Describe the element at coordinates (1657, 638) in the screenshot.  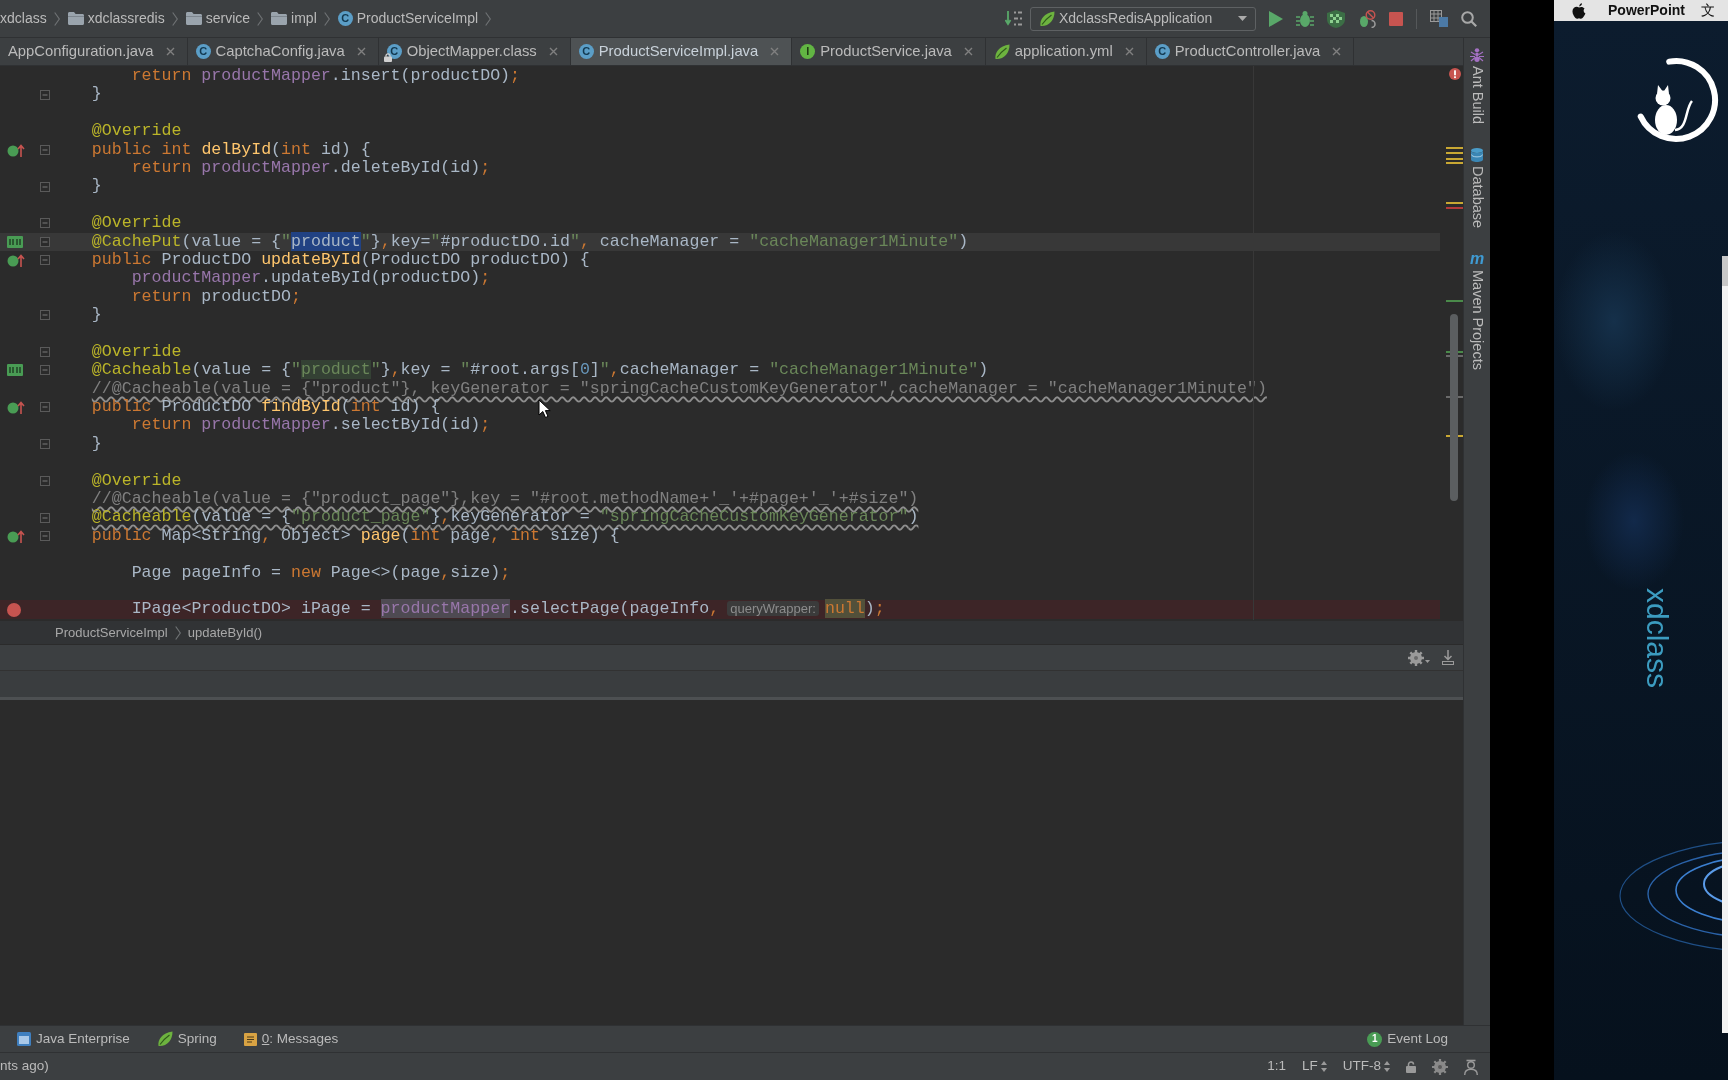
I see `wallpaper-text: xdclass` at that location.